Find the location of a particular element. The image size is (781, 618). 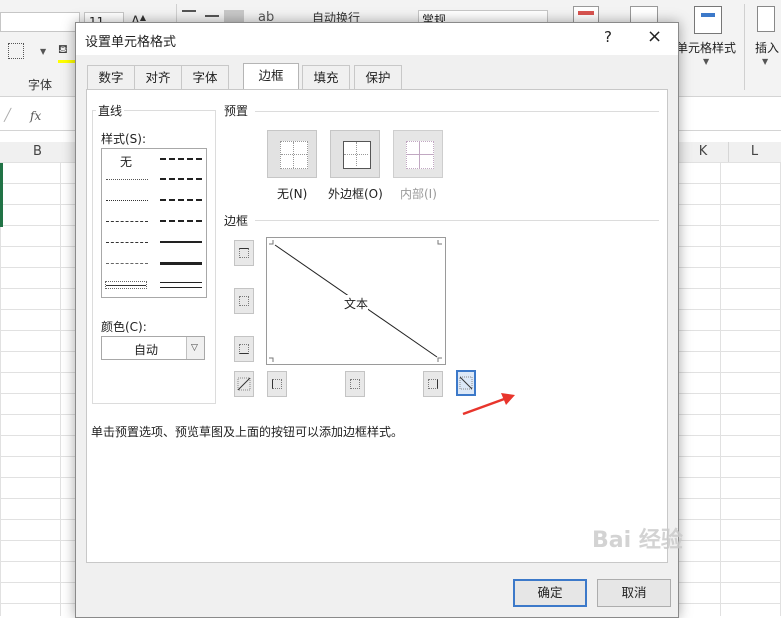

insert-label: 插入 is located at coordinates (767, 47).